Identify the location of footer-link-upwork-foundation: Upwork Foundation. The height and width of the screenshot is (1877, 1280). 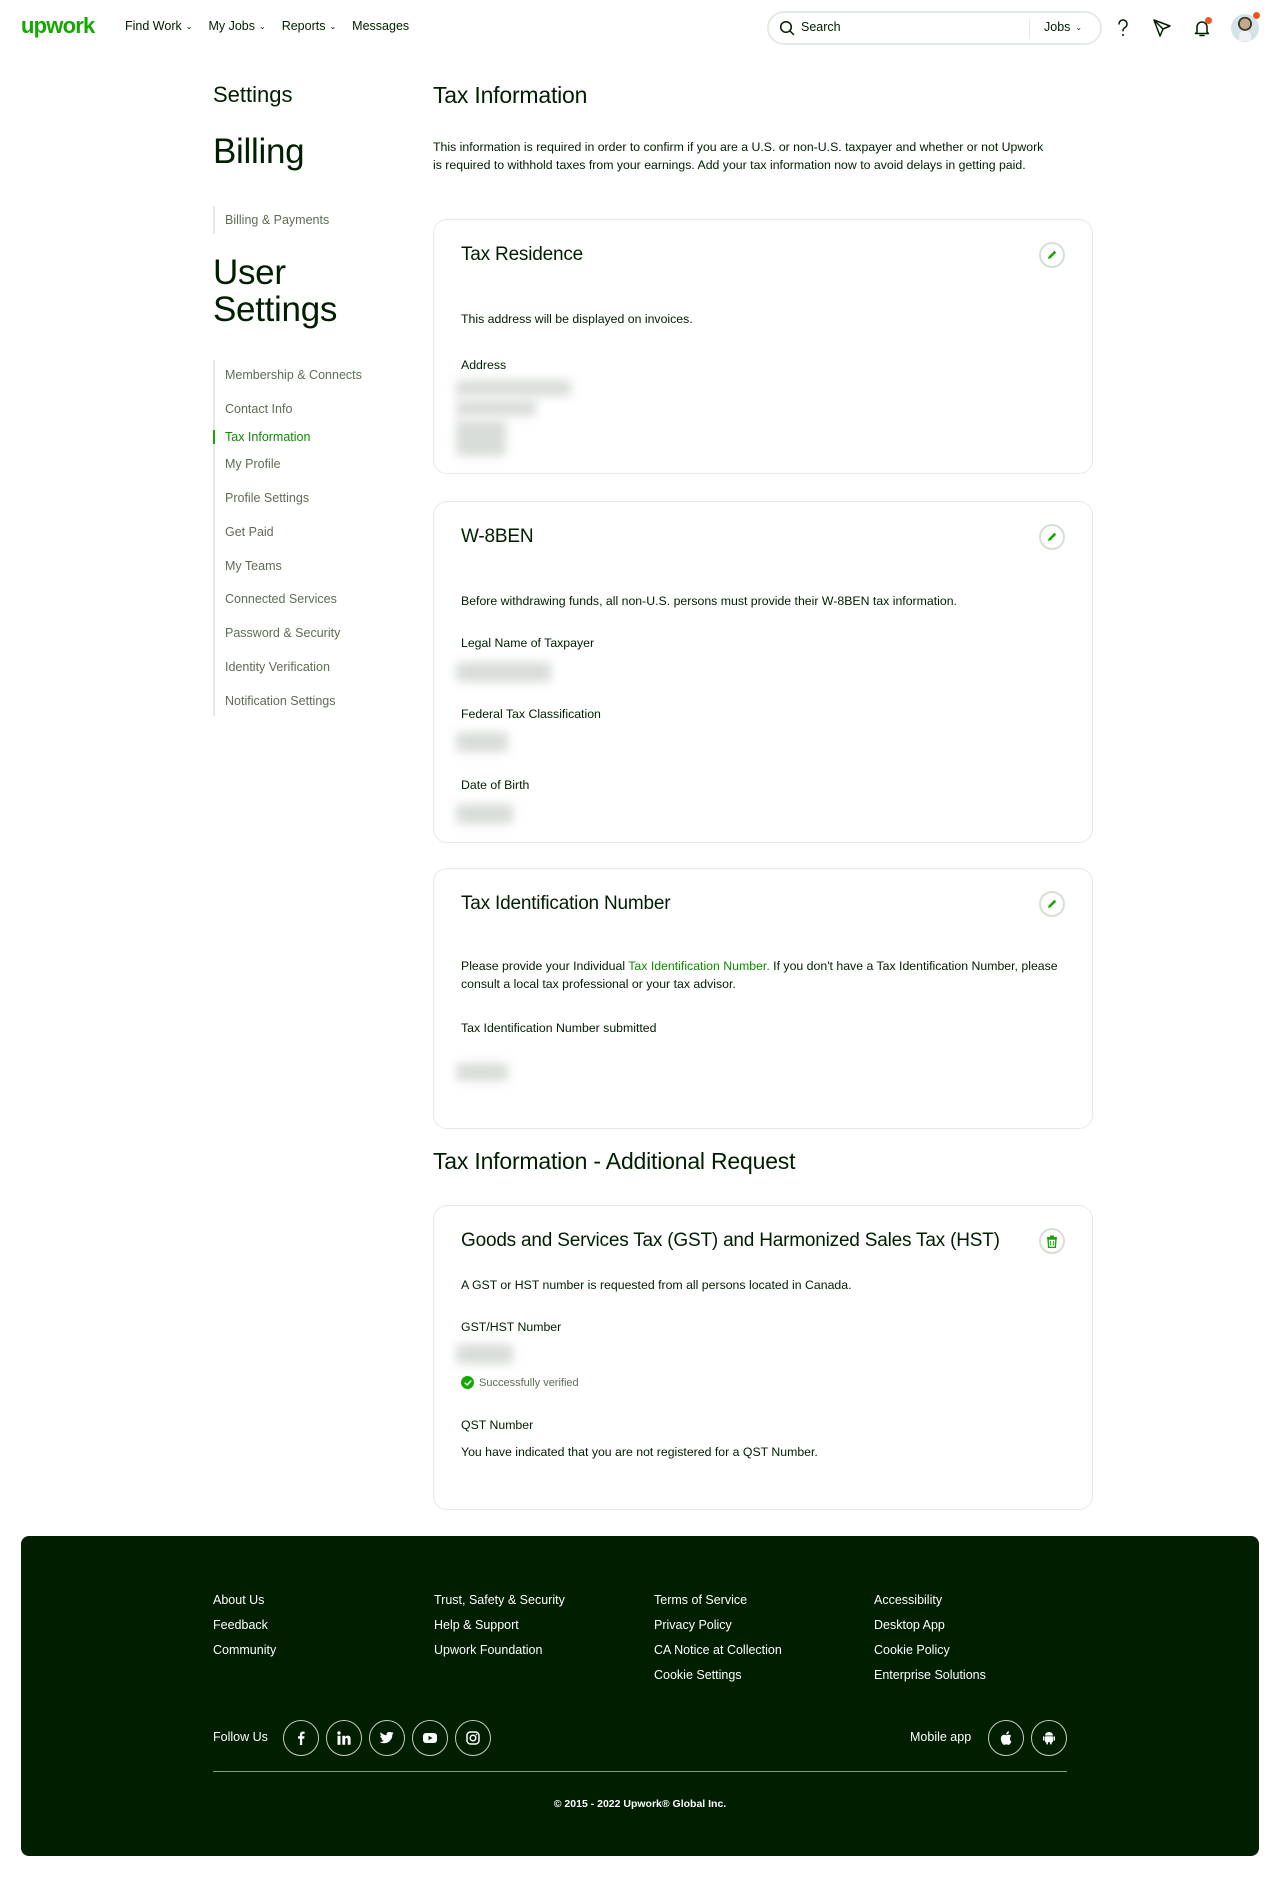
(499, 1655).